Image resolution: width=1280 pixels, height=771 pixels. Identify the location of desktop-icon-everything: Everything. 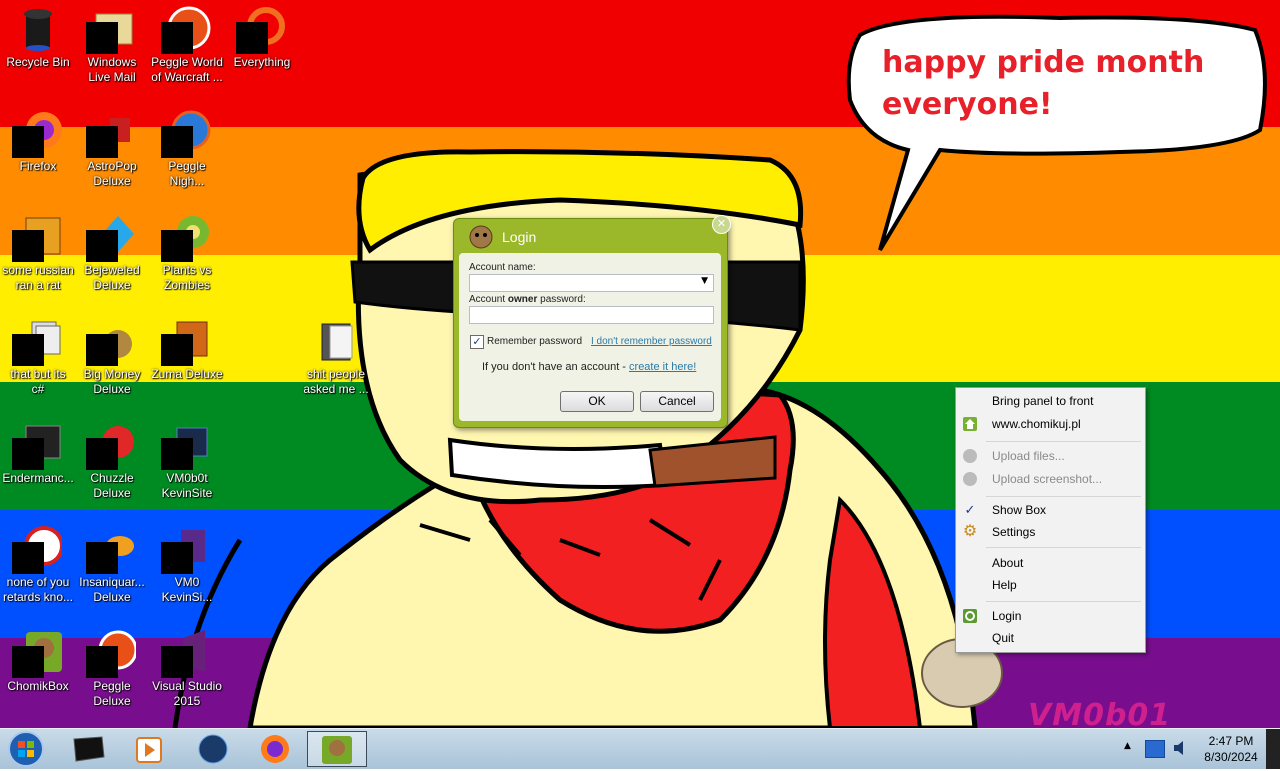
(262, 35).